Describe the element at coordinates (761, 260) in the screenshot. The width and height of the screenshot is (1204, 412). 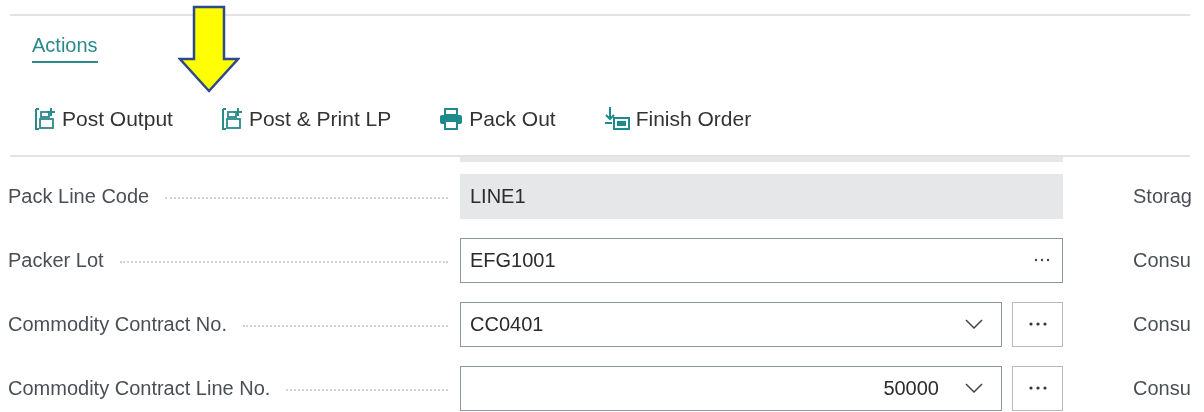
I see `lookup-field: EFG1001` at that location.